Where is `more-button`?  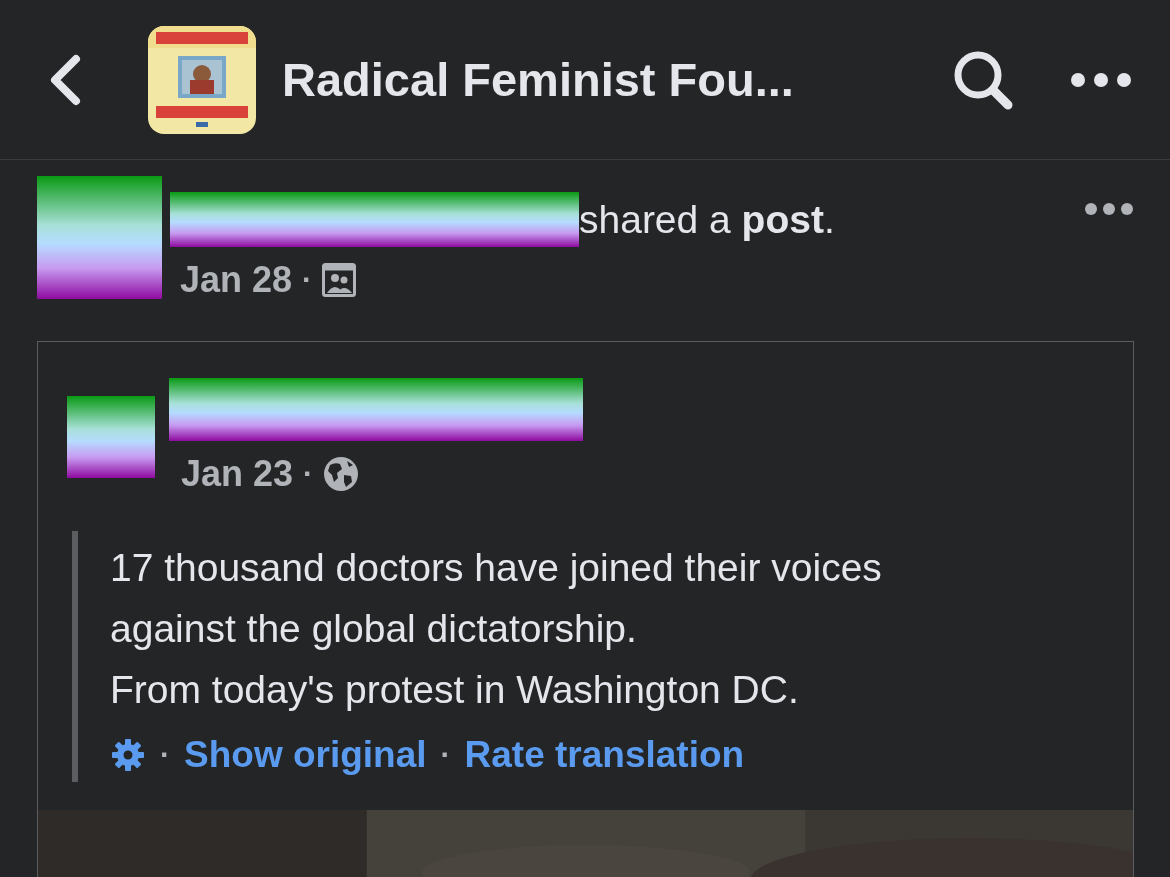 more-button is located at coordinates (1101, 79).